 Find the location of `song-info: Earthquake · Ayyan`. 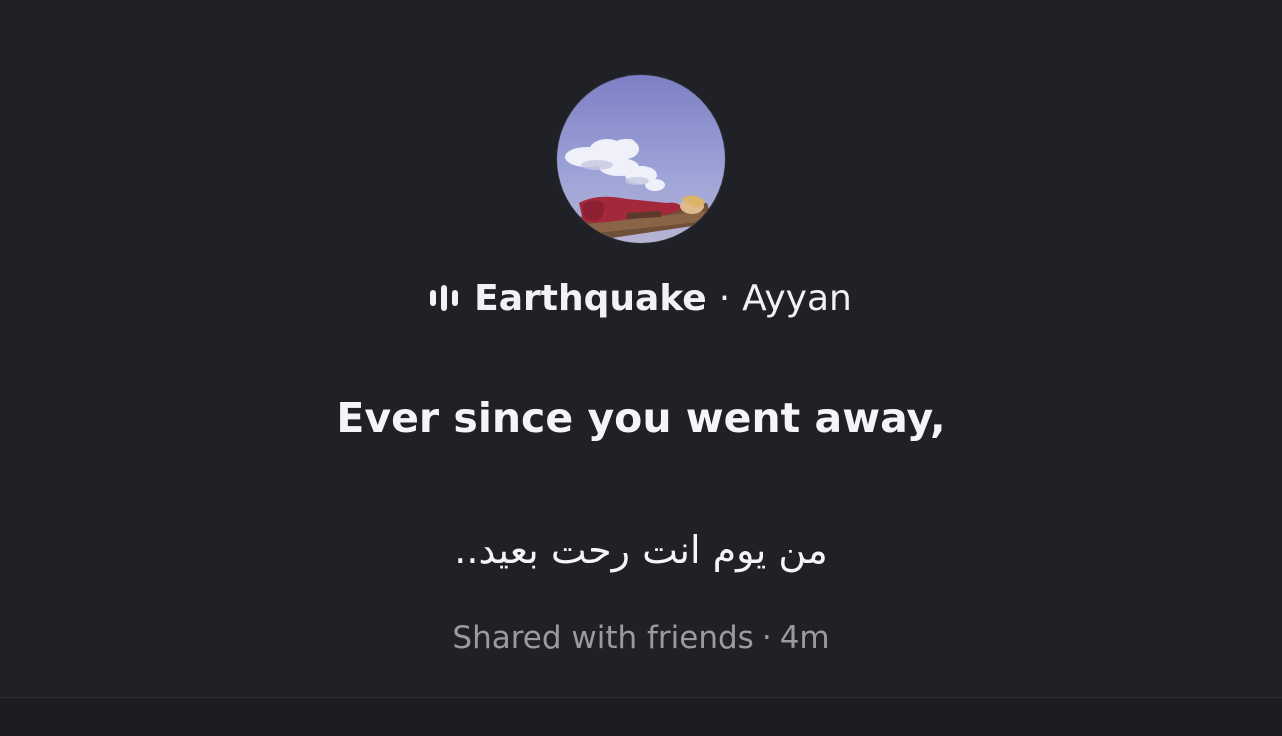

song-info: Earthquake · Ayyan is located at coordinates (641, 298).